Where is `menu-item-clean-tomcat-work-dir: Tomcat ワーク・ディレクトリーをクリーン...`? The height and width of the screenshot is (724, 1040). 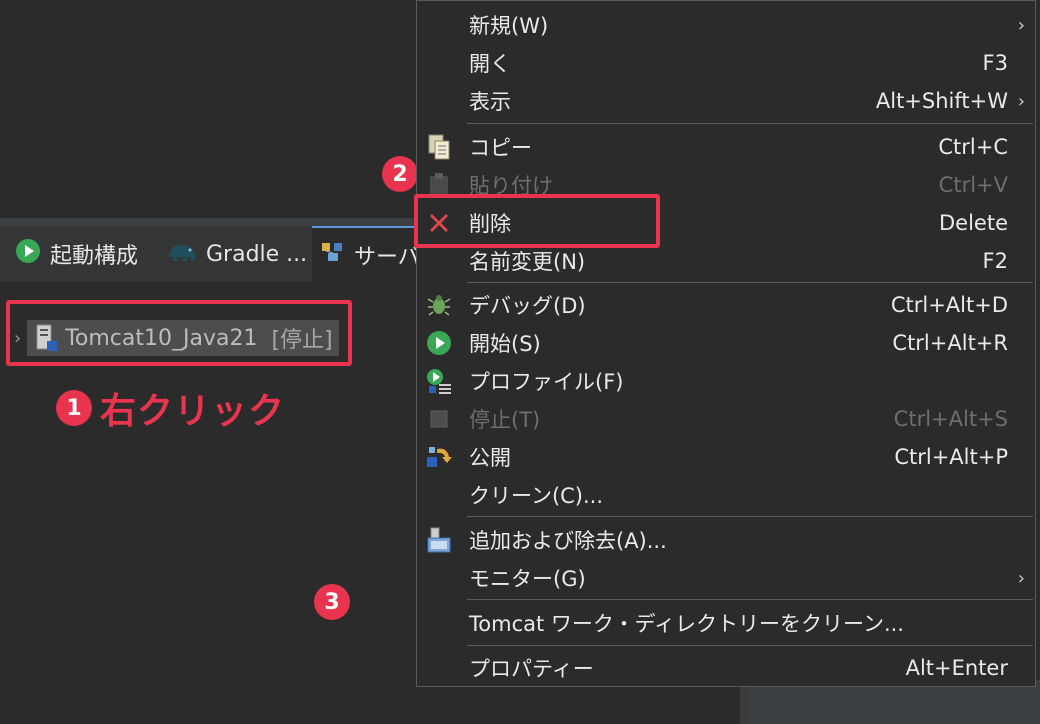 menu-item-clean-tomcat-work-dir: Tomcat ワーク・ディレクトリーをクリーン... is located at coordinates (726, 623).